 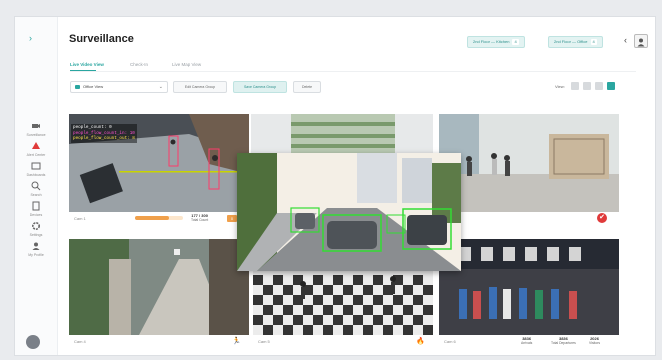 I want to click on sidebar-item-dashboards: Dashboards, so click(x=36, y=169).